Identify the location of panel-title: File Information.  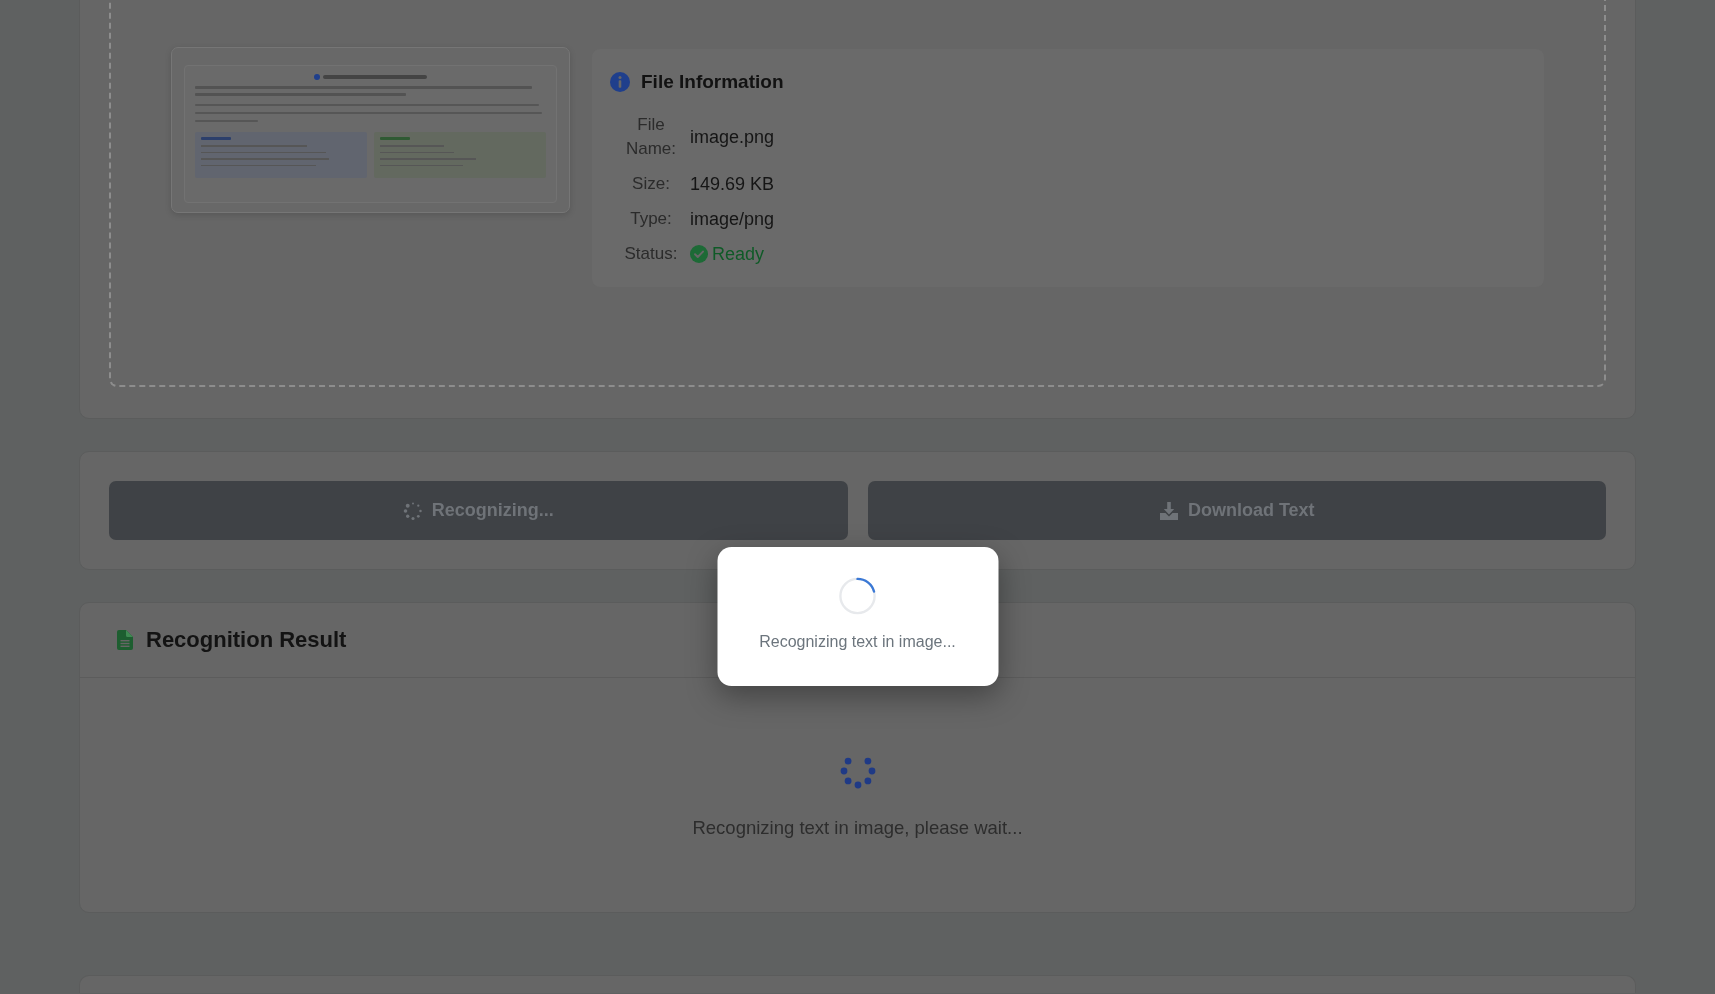
(712, 82).